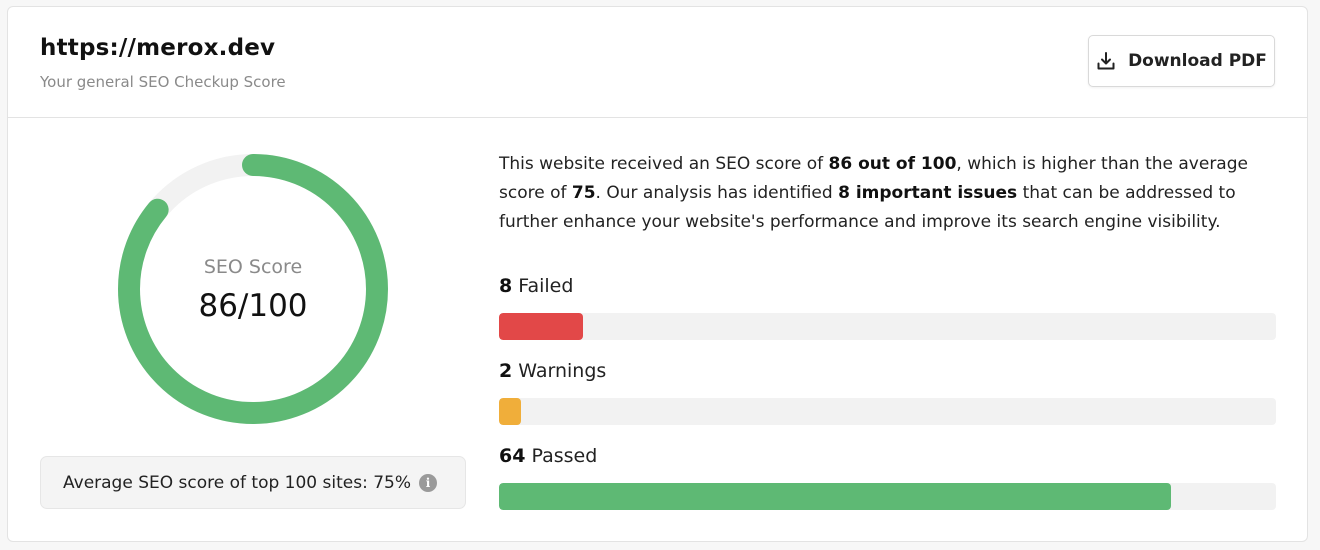 This screenshot has height=550, width=1320. What do you see at coordinates (887, 477) in the screenshot?
I see `stat-passed: 64 Passed` at bounding box center [887, 477].